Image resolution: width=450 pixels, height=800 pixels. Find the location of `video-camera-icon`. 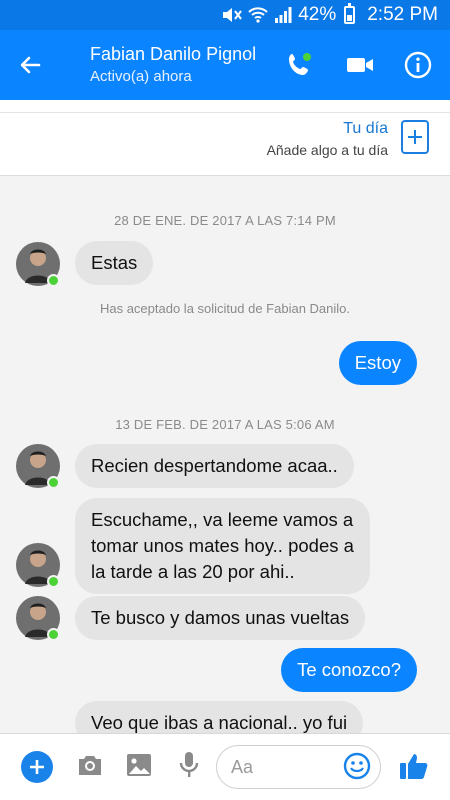

video-camera-icon is located at coordinates (360, 65).